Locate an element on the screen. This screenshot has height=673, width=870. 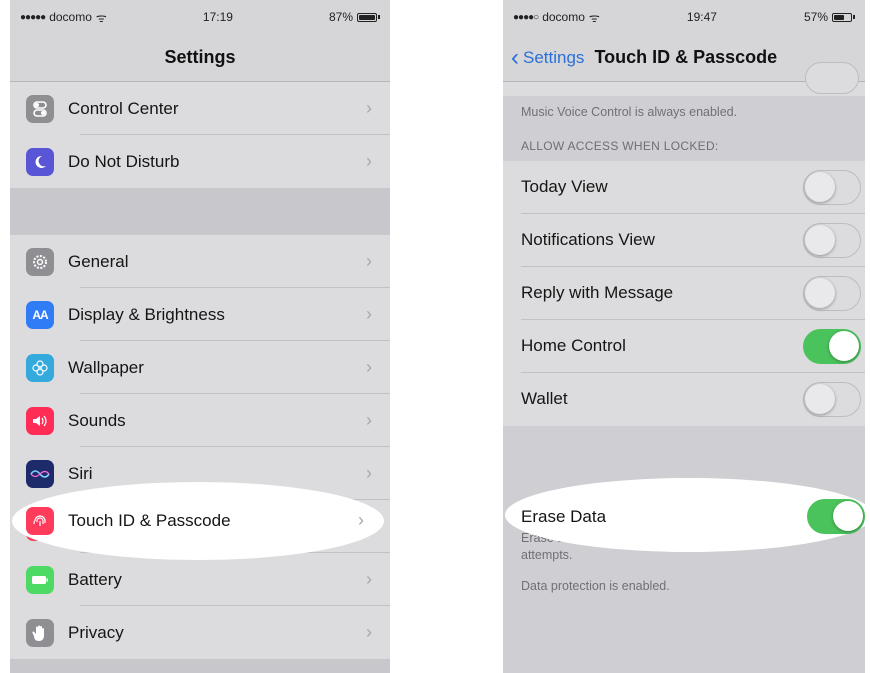
nav-bar: Settings is located at coordinates (200, 58).